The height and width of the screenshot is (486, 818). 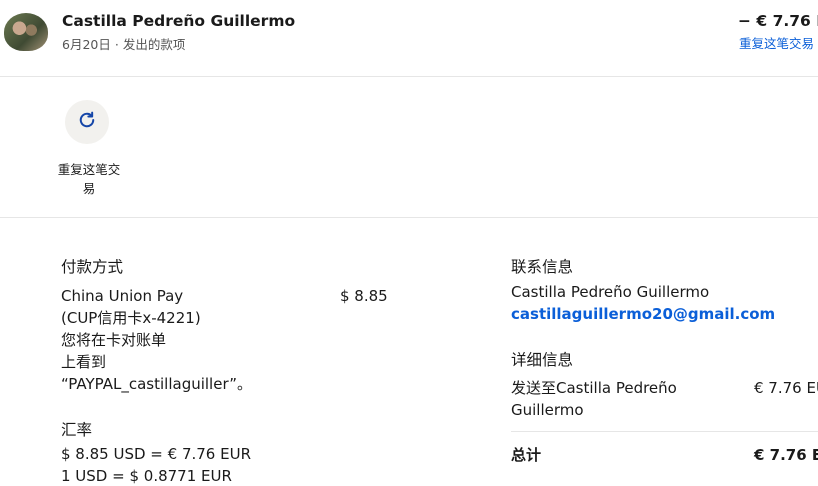 I want to click on transaction-date: 6月20日, so click(x=86, y=44).